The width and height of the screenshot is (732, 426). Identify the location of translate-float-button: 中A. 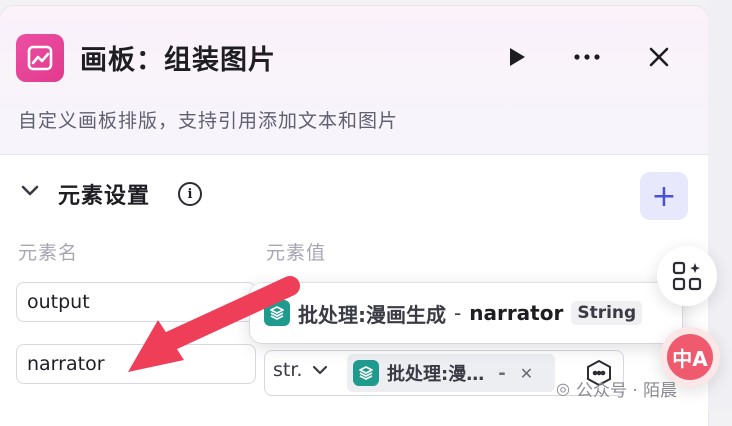
(690, 357).